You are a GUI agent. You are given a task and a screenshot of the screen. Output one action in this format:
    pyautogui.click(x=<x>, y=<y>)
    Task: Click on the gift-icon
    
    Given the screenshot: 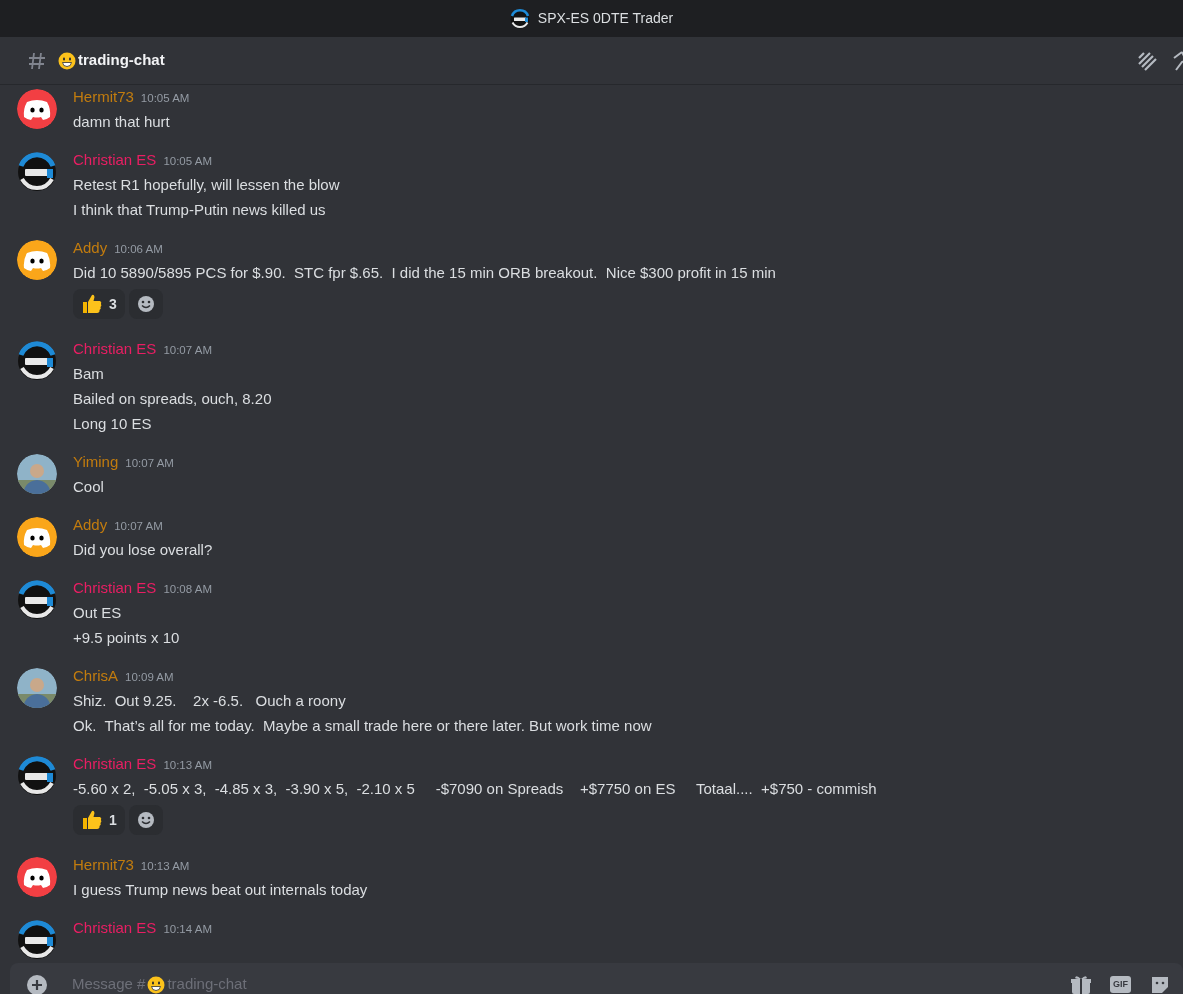 What is the action you would take?
    pyautogui.click(x=1081, y=983)
    